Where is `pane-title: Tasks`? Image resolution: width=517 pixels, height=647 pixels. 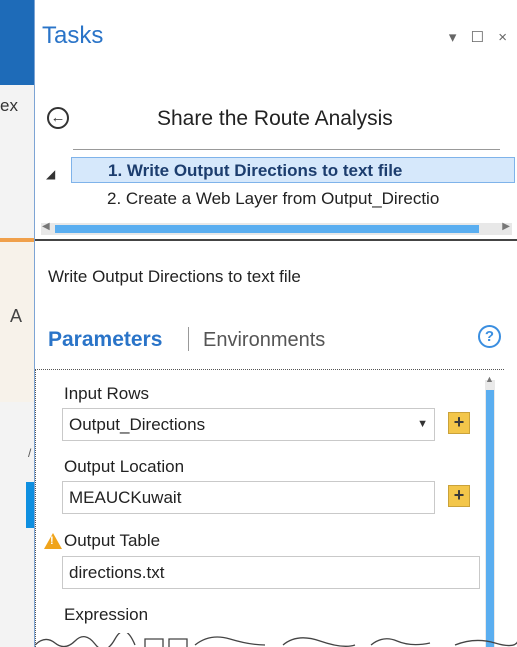 pane-title: Tasks is located at coordinates (73, 35).